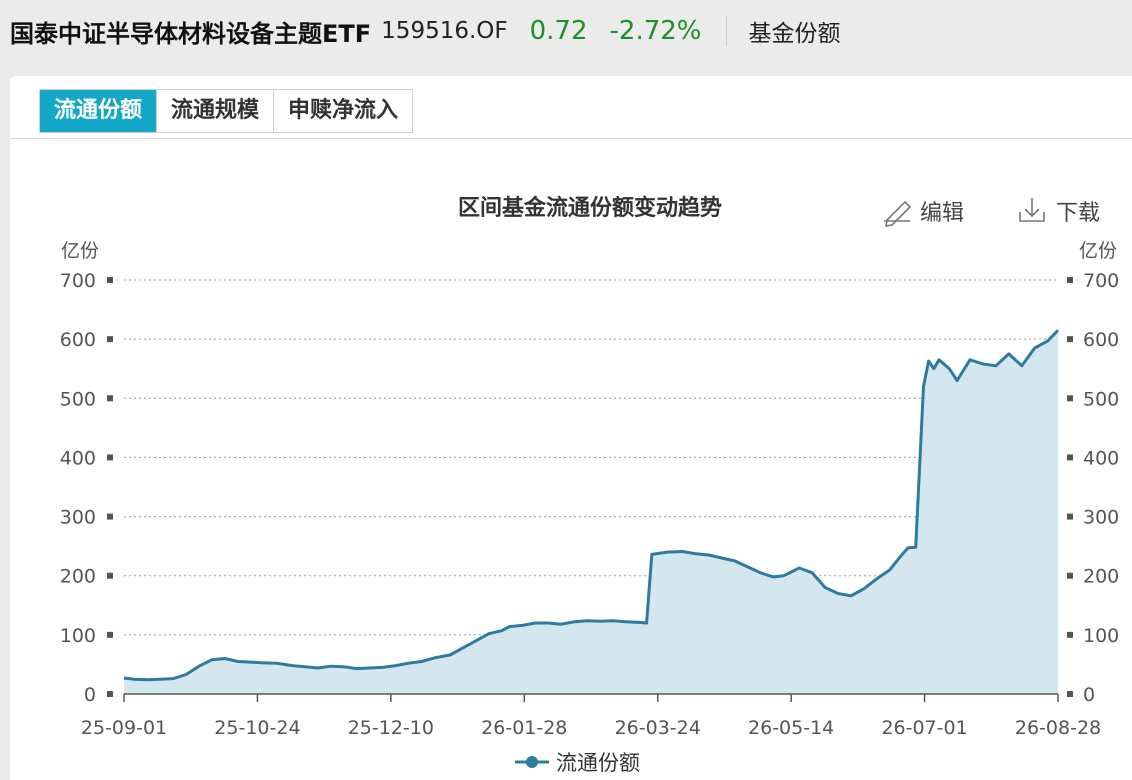 Image resolution: width=1132 pixels, height=780 pixels. What do you see at coordinates (791, 728) in the screenshot?
I see `x-tick-label: 26-05-14` at bounding box center [791, 728].